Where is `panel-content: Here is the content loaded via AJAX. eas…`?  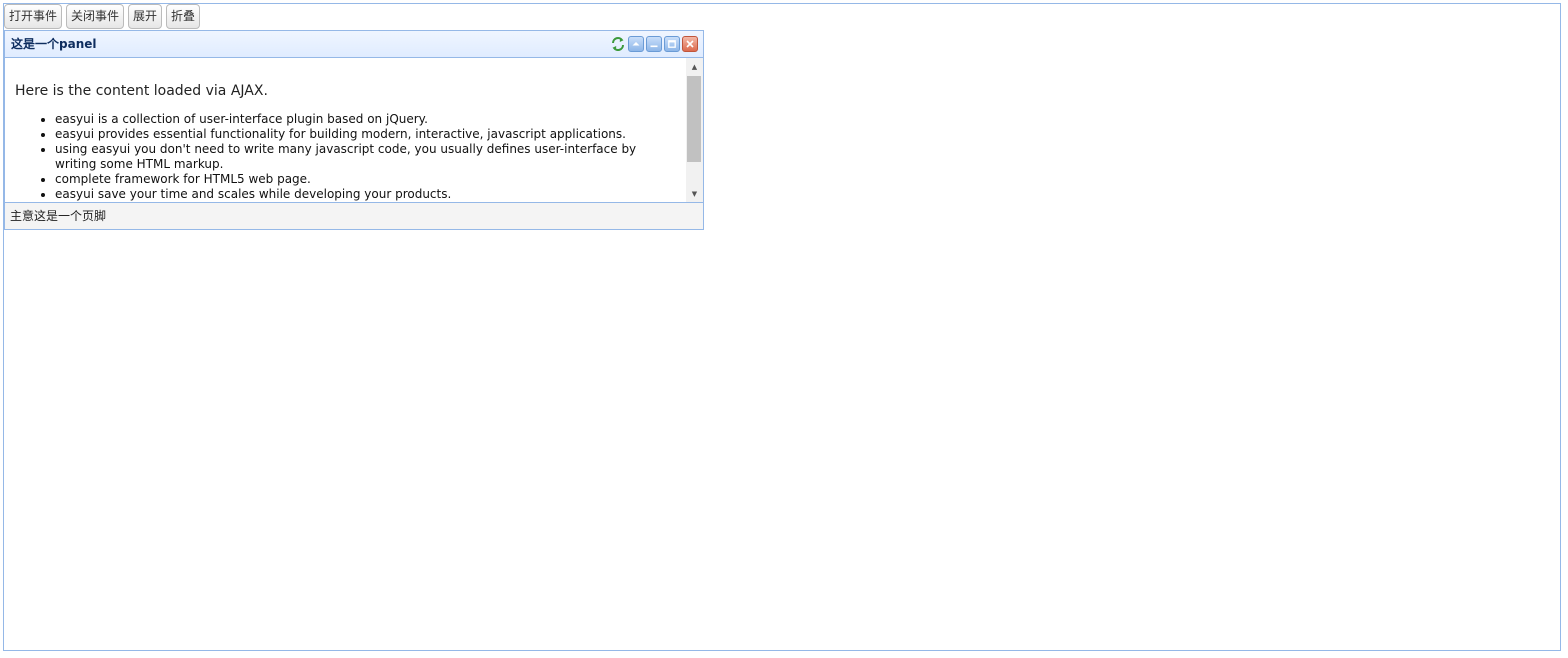
panel-content: Here is the content loaded via AJAX. eas… is located at coordinates (345, 130).